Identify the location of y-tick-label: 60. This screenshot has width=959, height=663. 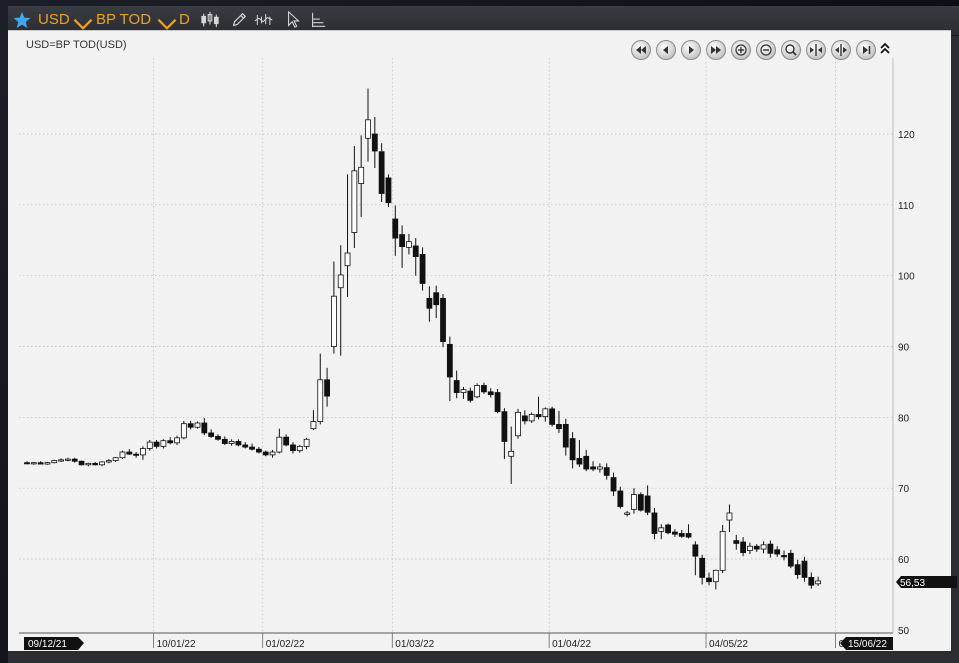
(904, 560).